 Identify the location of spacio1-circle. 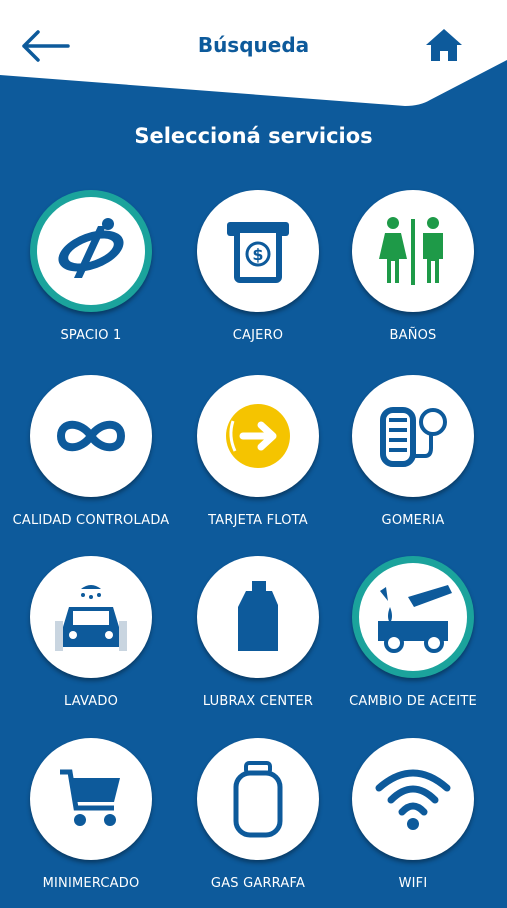
(91, 251).